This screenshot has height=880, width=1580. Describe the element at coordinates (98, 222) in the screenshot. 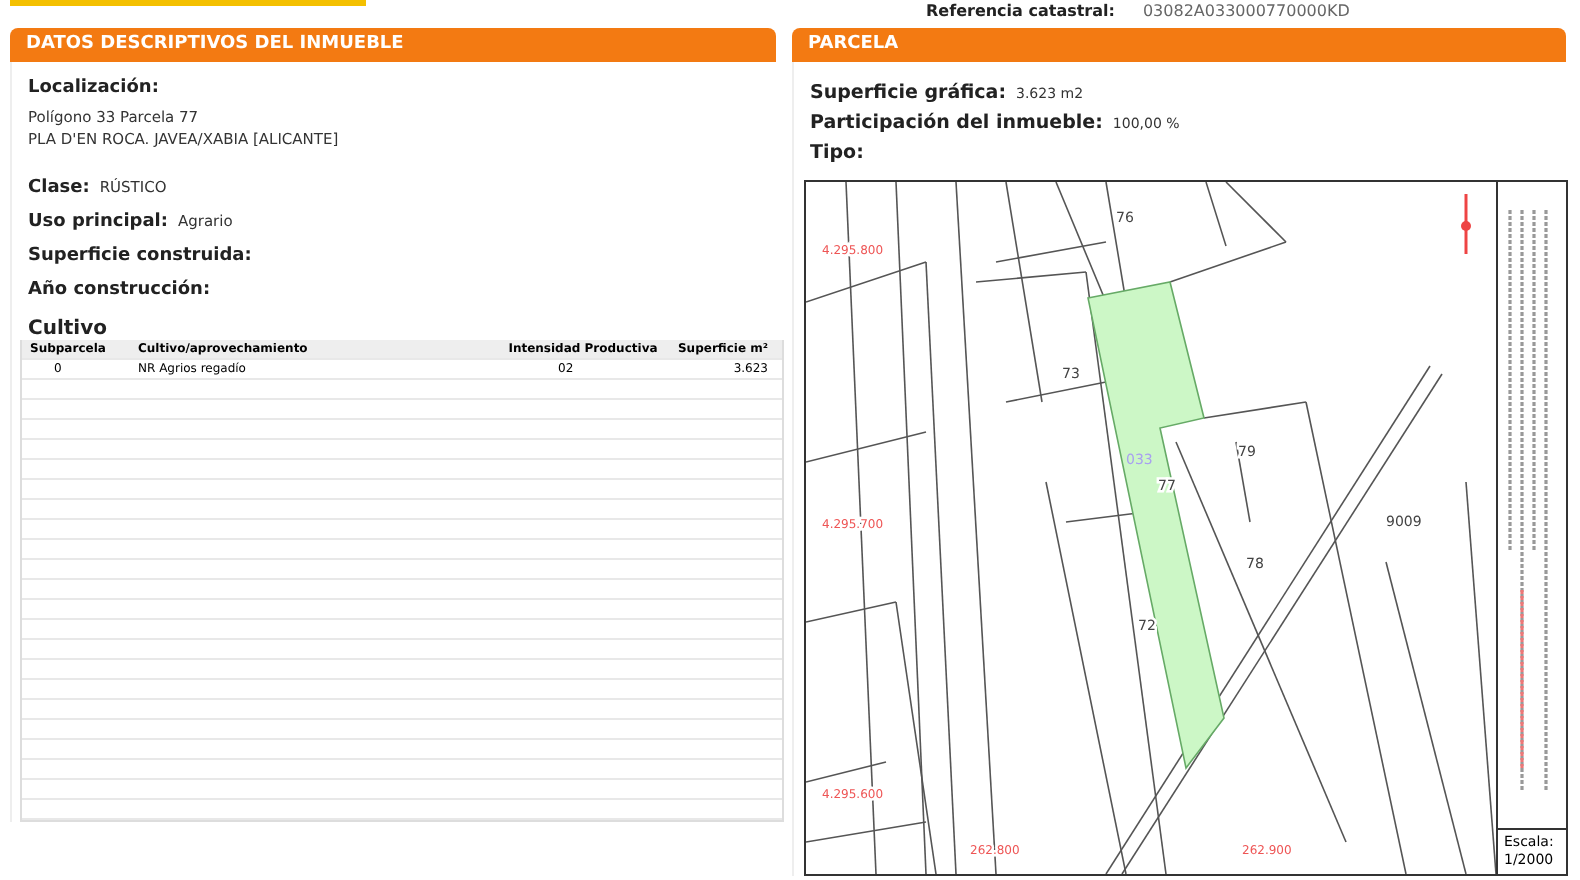

I see `field-label: Uso principal:` at that location.